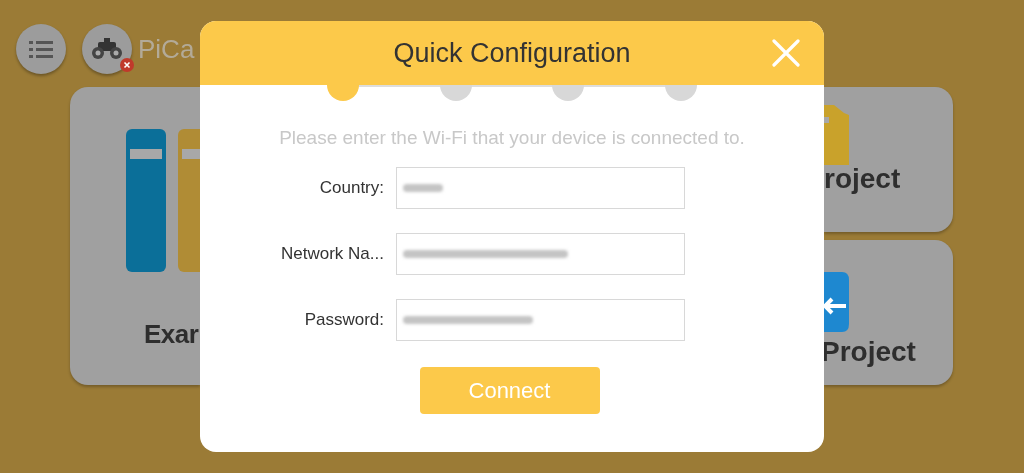 The width and height of the screenshot is (1024, 473). I want to click on card-label: Exar, so click(171, 334).